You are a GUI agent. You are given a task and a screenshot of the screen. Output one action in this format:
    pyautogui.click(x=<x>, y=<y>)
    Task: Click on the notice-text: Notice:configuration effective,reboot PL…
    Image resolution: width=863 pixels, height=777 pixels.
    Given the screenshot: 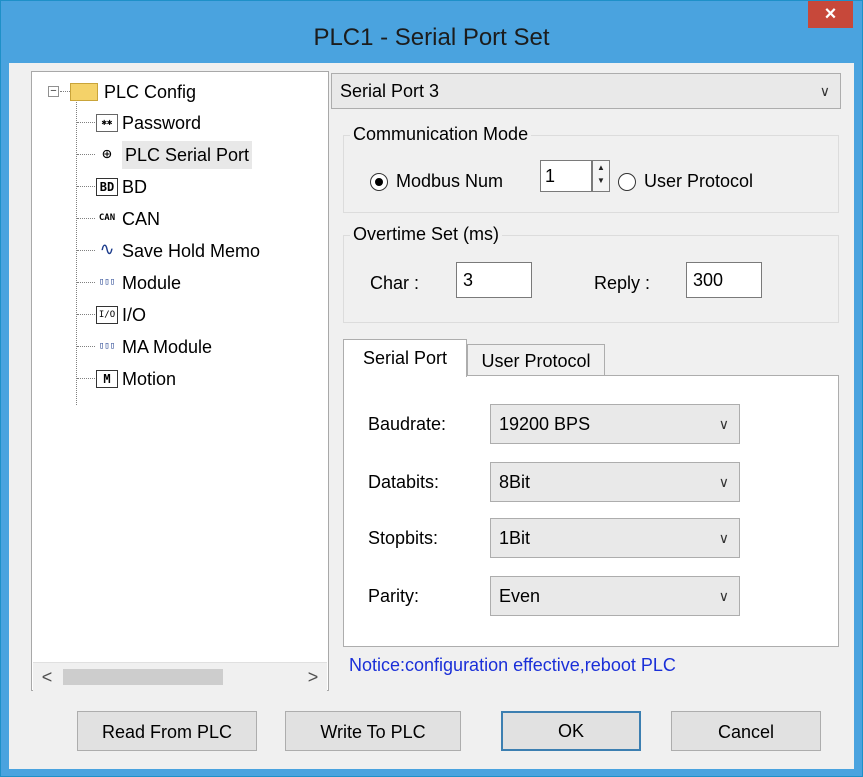 What is the action you would take?
    pyautogui.click(x=512, y=665)
    